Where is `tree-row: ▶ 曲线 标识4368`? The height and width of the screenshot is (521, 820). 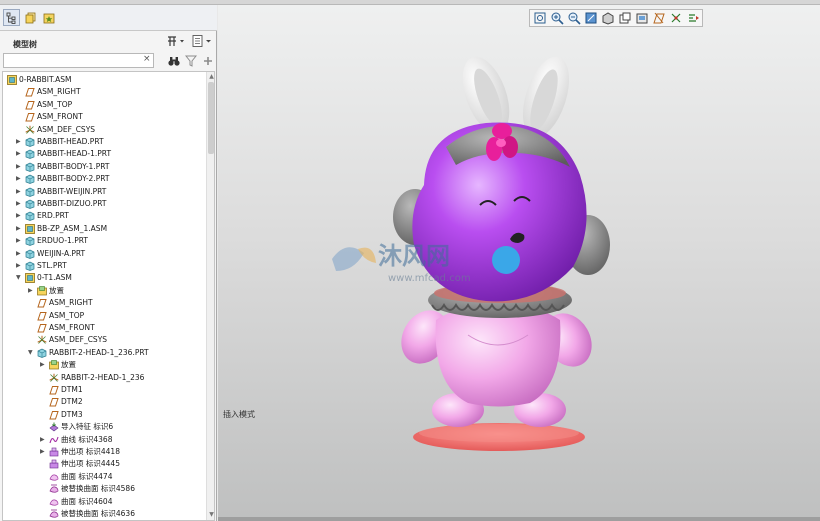 tree-row: ▶ 曲线 标识4368 is located at coordinates (104, 440).